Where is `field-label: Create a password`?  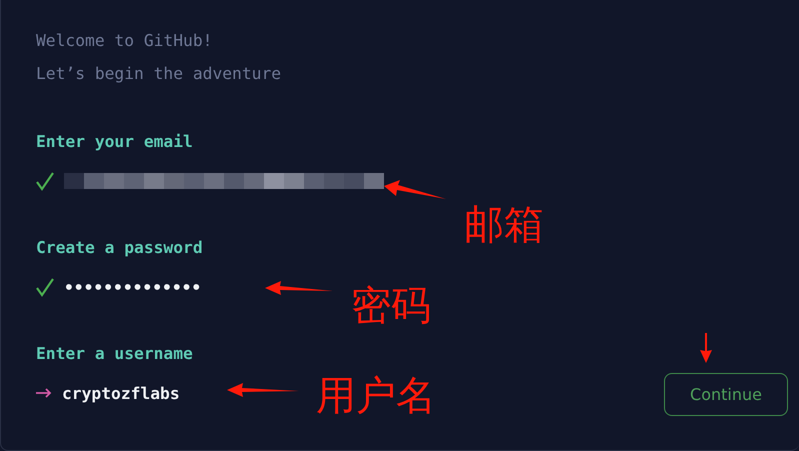
field-label: Create a password is located at coordinates (119, 248).